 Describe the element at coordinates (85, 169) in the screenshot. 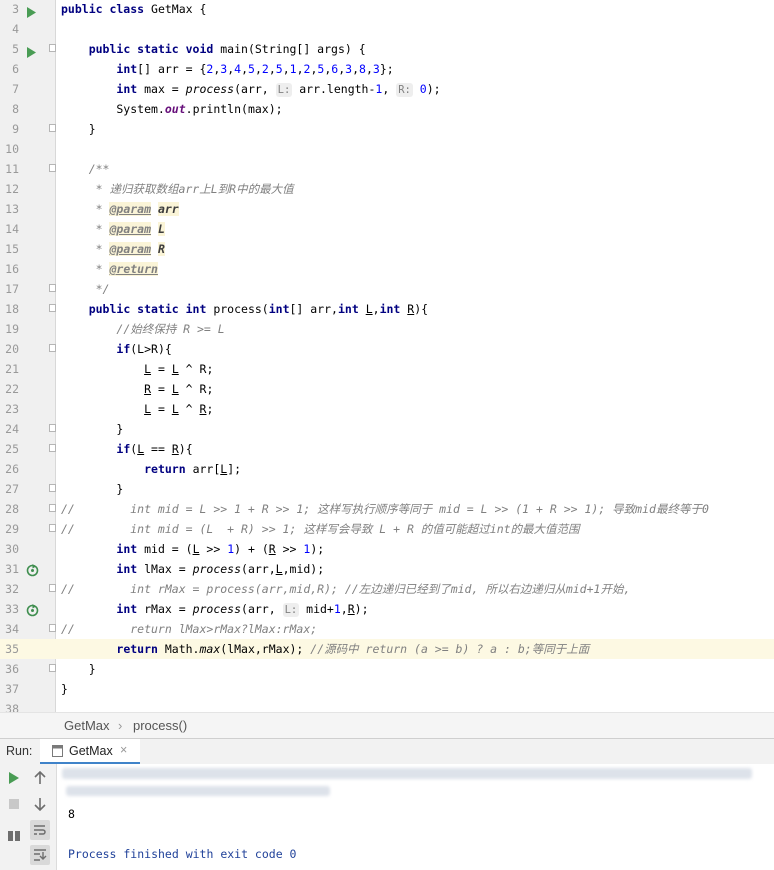

I see `code-text: /**` at that location.